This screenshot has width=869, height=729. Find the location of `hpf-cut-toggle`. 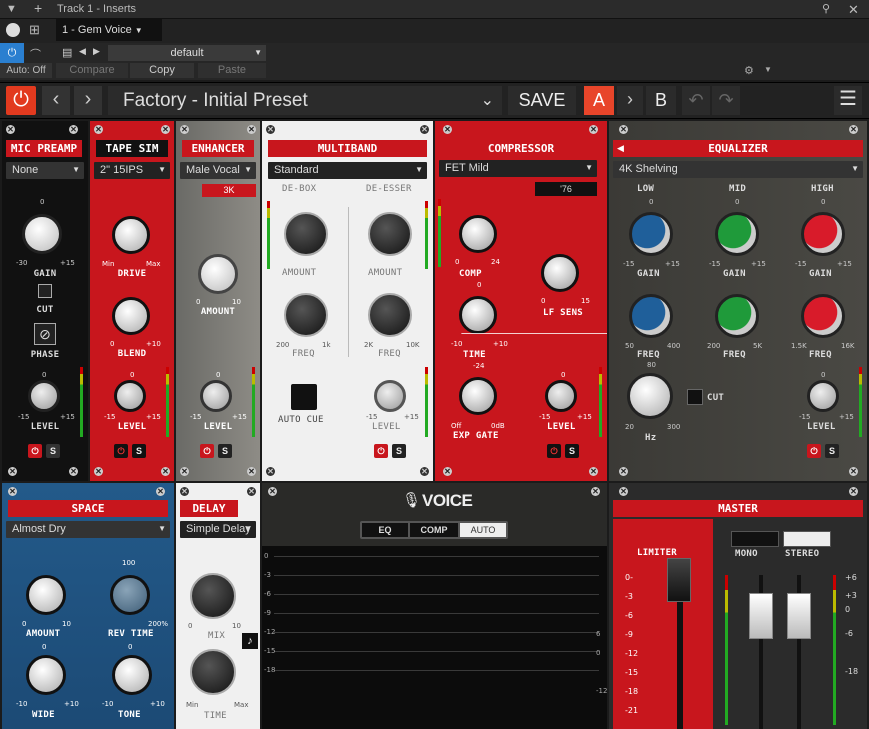

hpf-cut-toggle is located at coordinates (695, 397).